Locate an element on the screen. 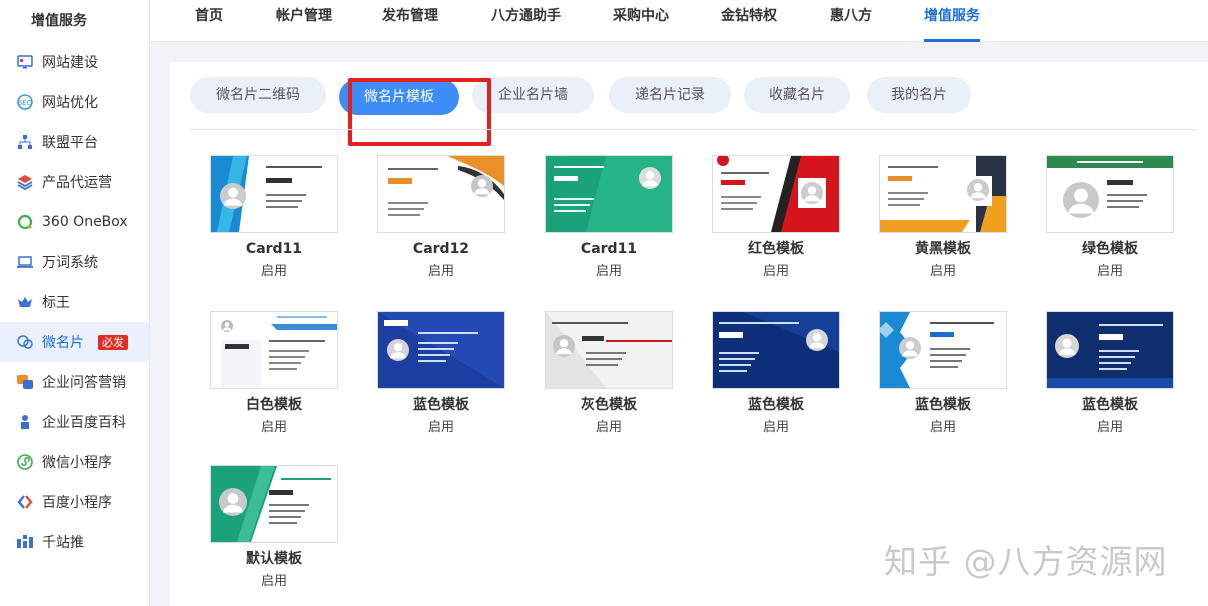 The image size is (1208, 606). chat-icon is located at coordinates (25, 342).